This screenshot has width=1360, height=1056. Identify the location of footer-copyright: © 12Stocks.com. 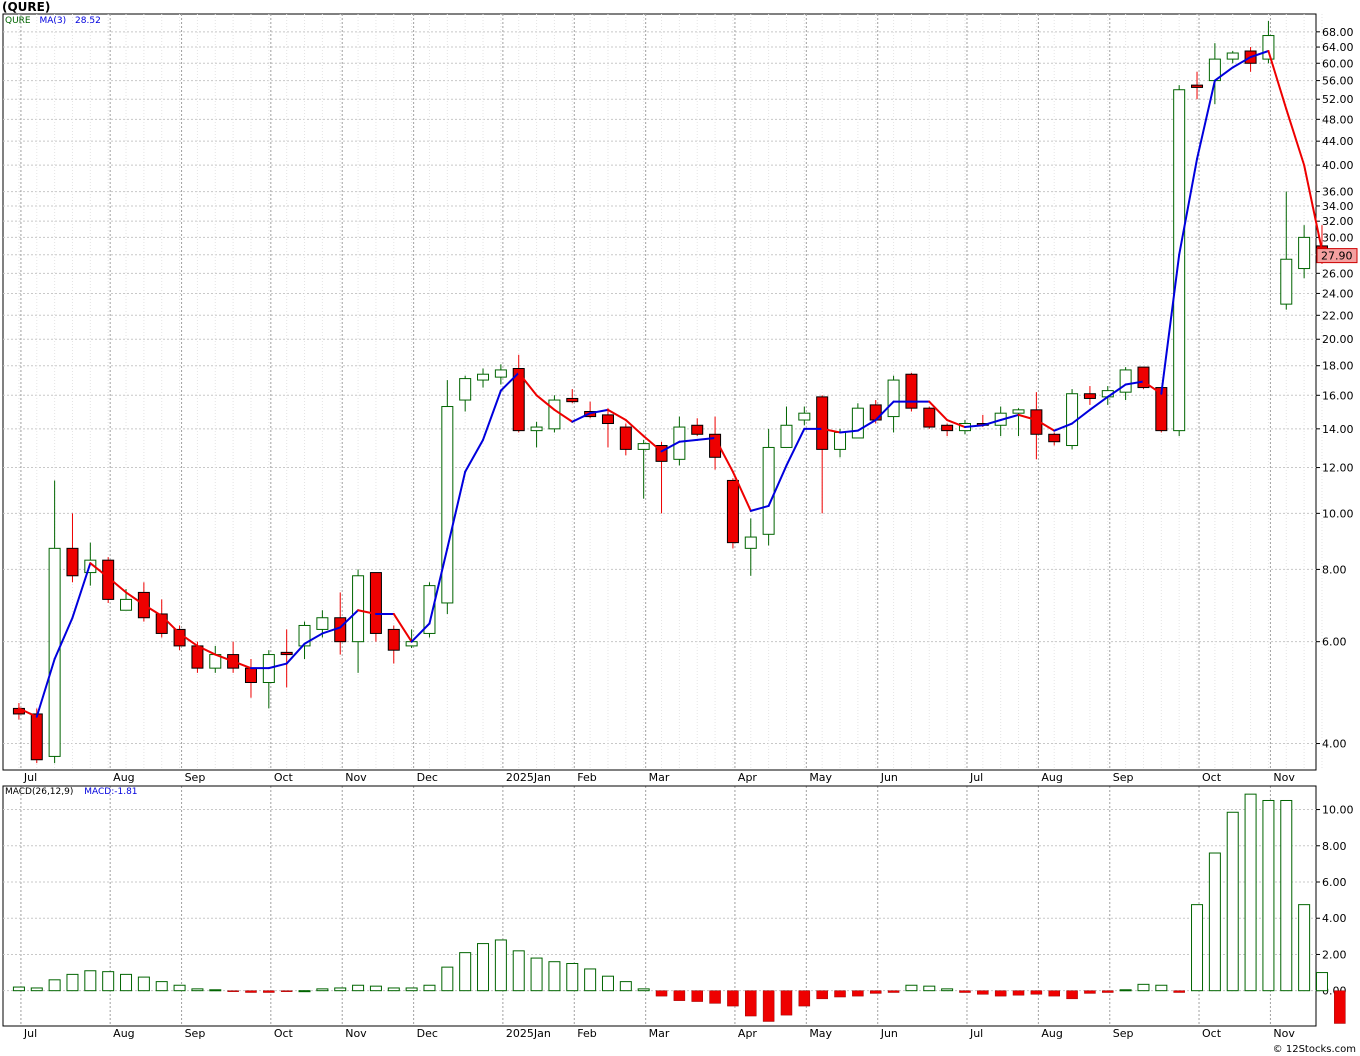
(1314, 1049).